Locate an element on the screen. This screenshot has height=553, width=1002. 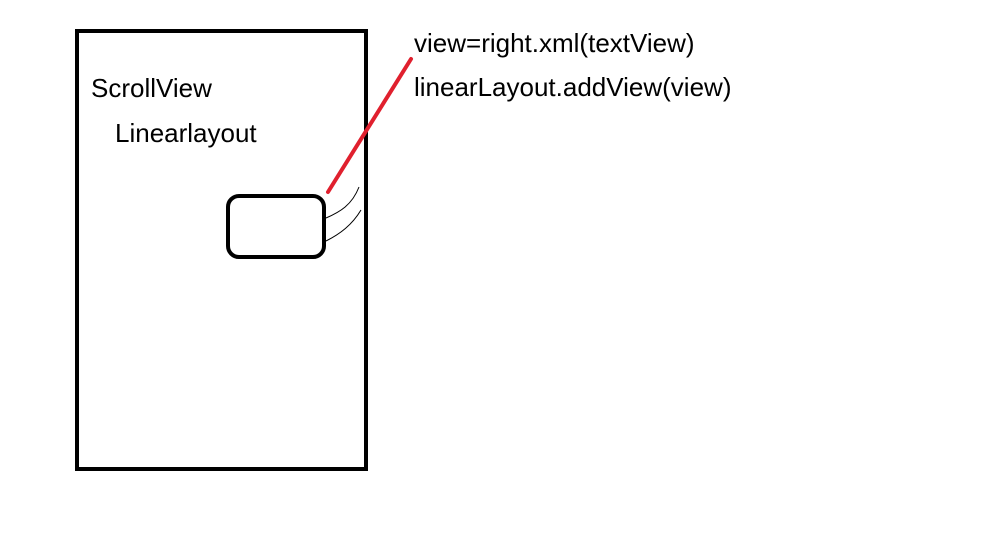
code-line-addview: linearLayout.addView(view) is located at coordinates (573, 87).